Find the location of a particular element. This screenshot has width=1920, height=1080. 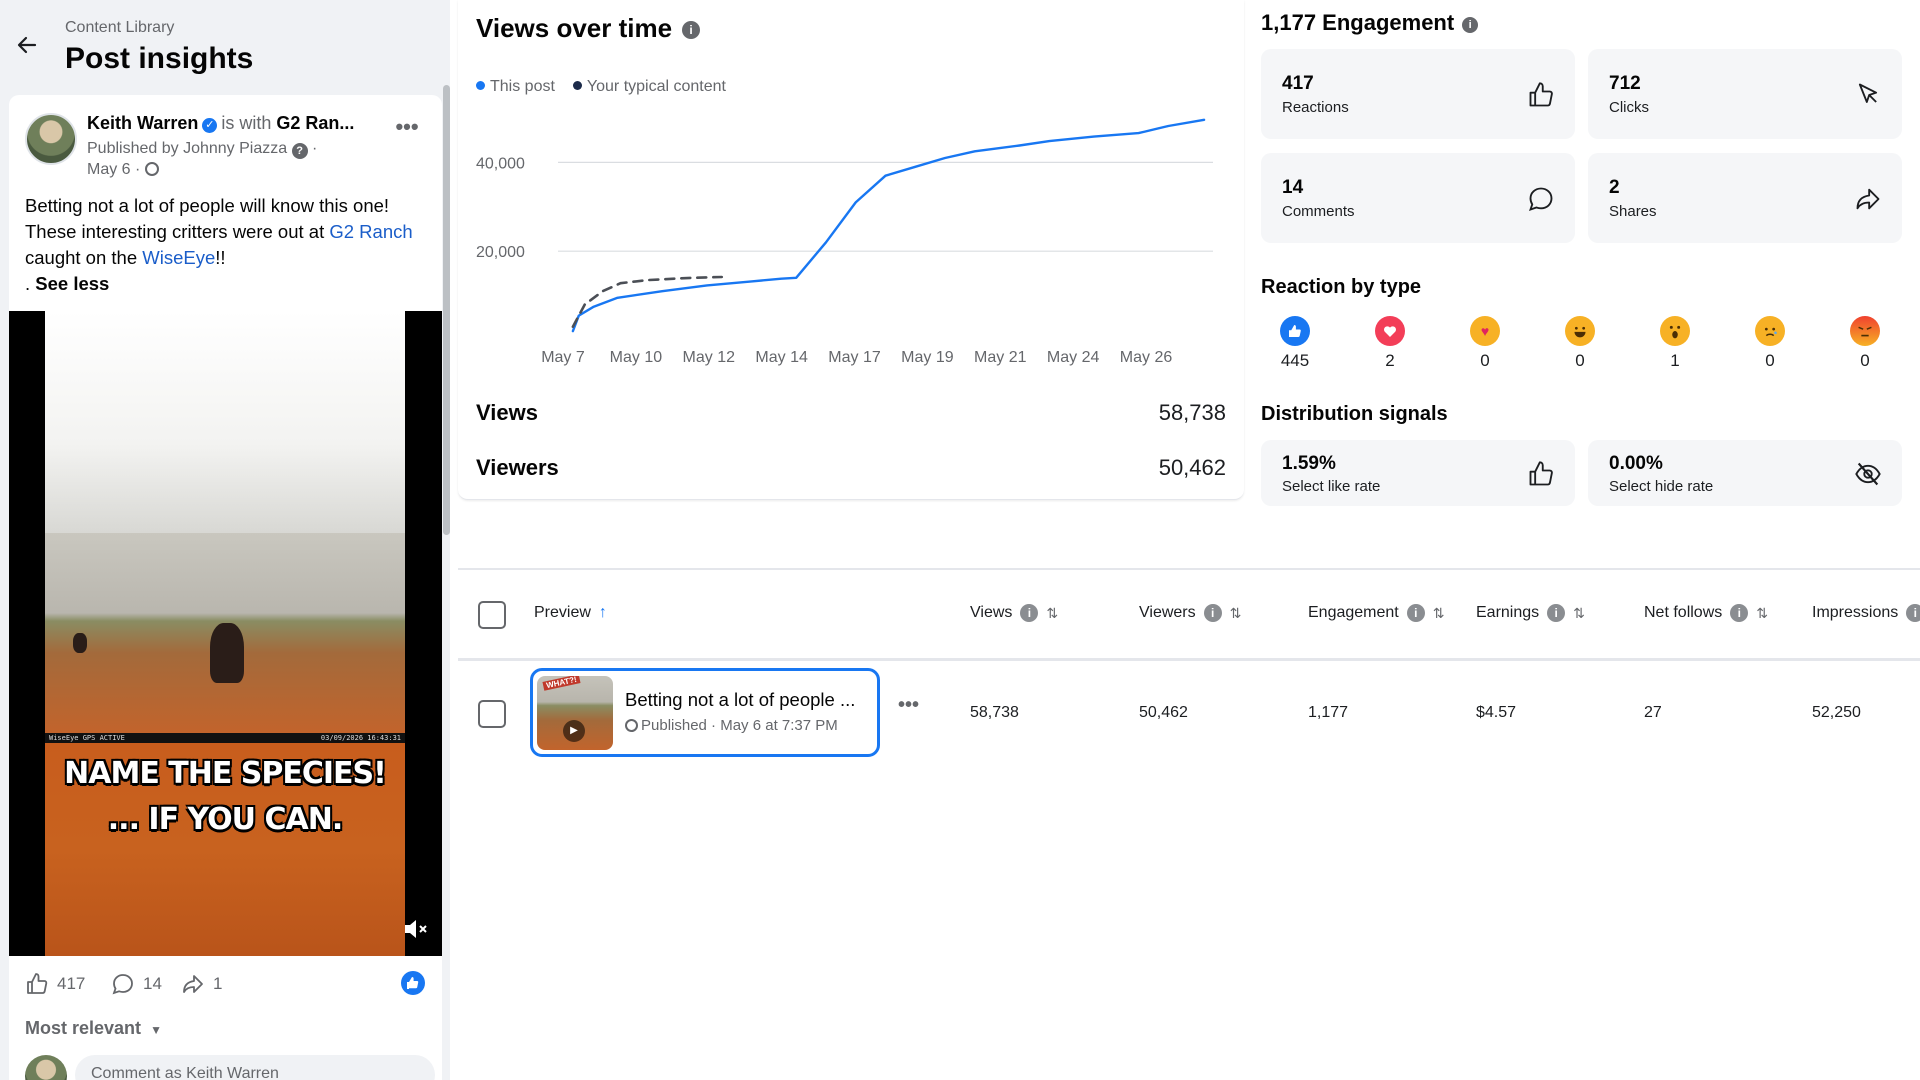

column-header-preview: Preview ↑ is located at coordinates (570, 613).